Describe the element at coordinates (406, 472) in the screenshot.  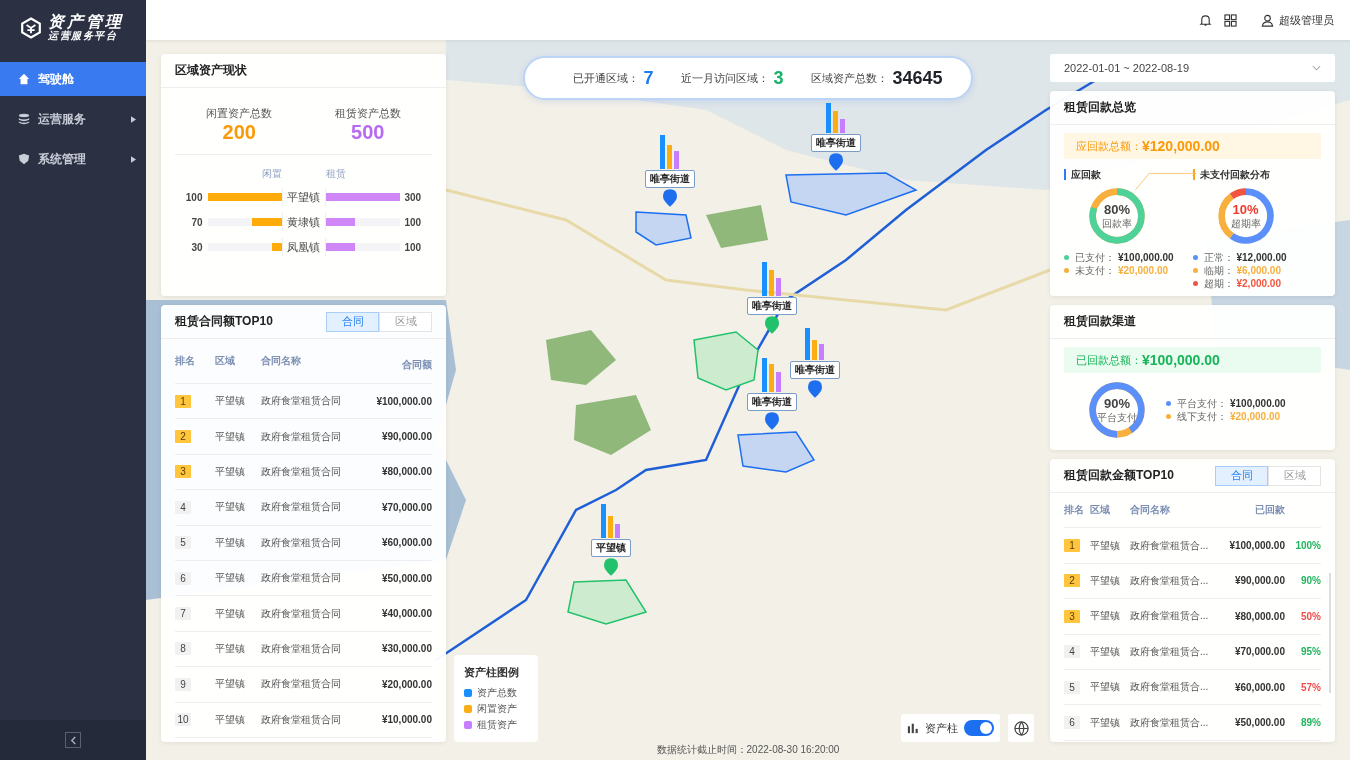
I see `table-cell-text: ¥80,000.00` at that location.